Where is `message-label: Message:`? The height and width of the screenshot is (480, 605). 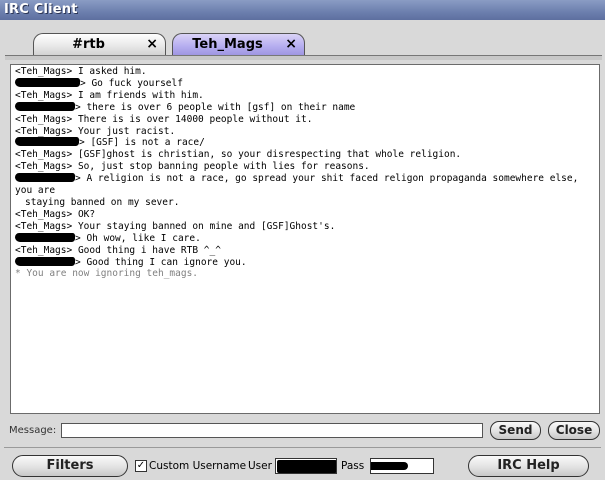
message-label: Message: is located at coordinates (33, 430).